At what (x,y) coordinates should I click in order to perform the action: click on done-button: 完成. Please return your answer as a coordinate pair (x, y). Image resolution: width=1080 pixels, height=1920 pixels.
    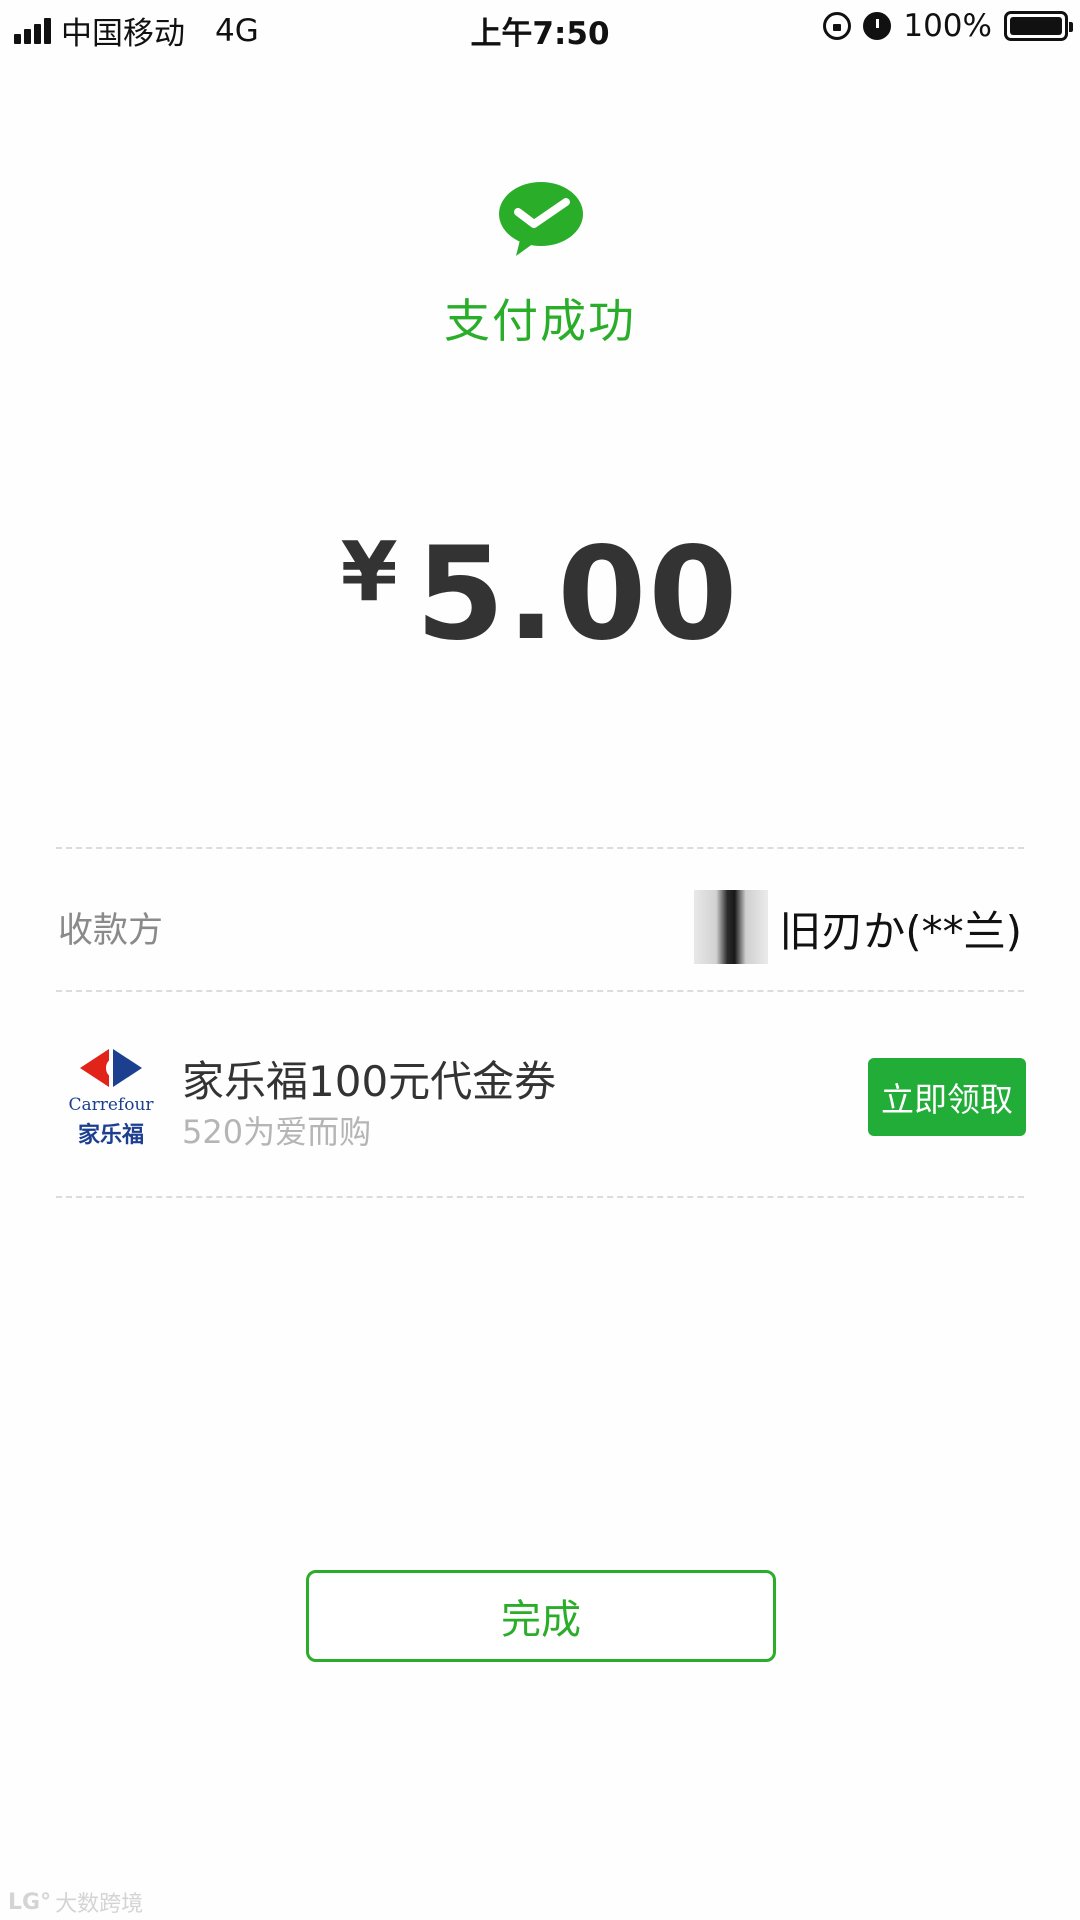
    Looking at the image, I should click on (541, 1616).